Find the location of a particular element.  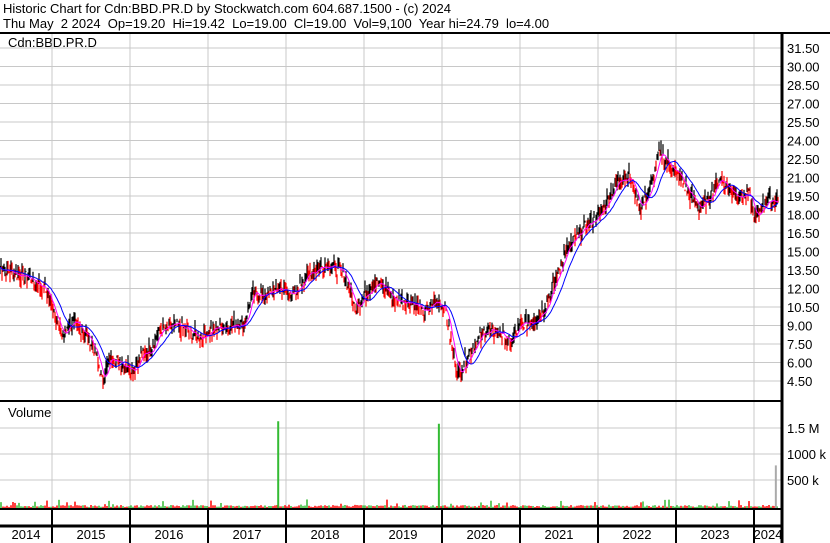

price-tick-label: 27.00 is located at coordinates (803, 104).